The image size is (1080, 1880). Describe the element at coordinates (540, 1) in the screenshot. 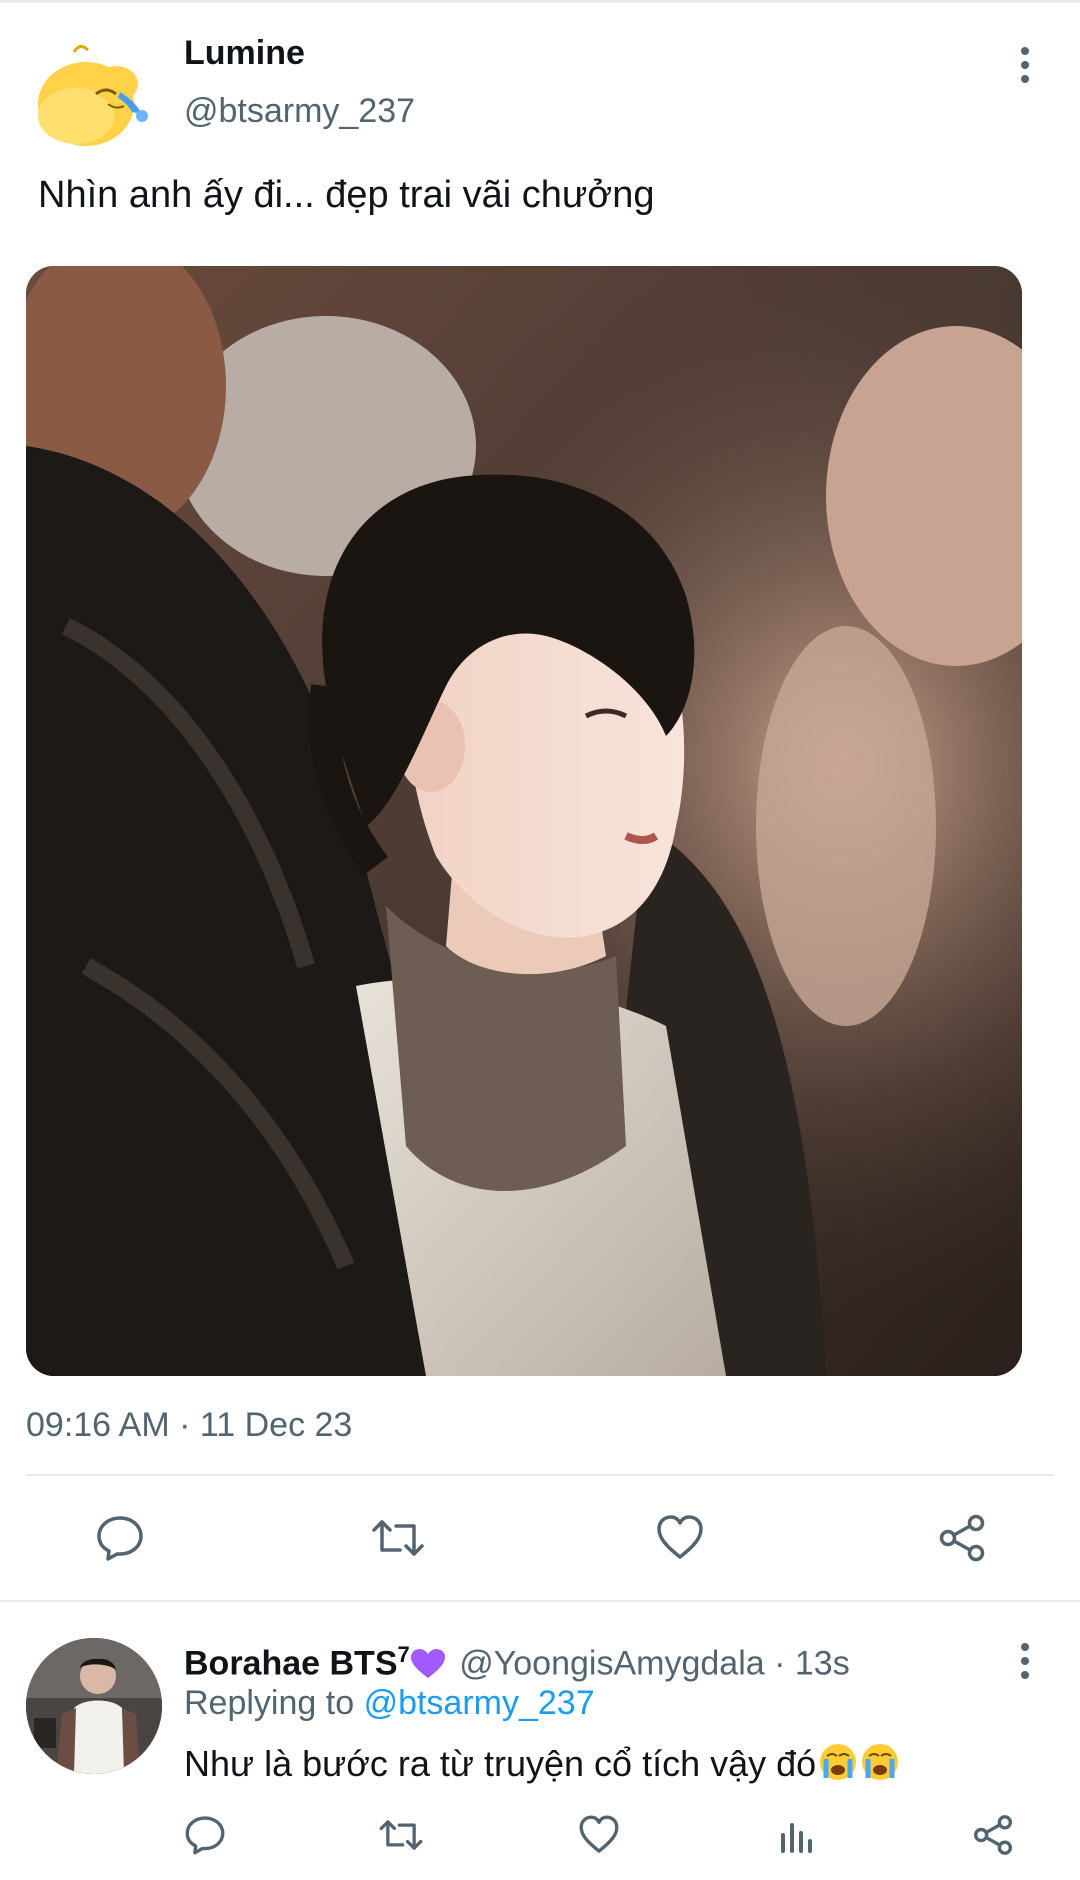

I see `top-divider` at that location.